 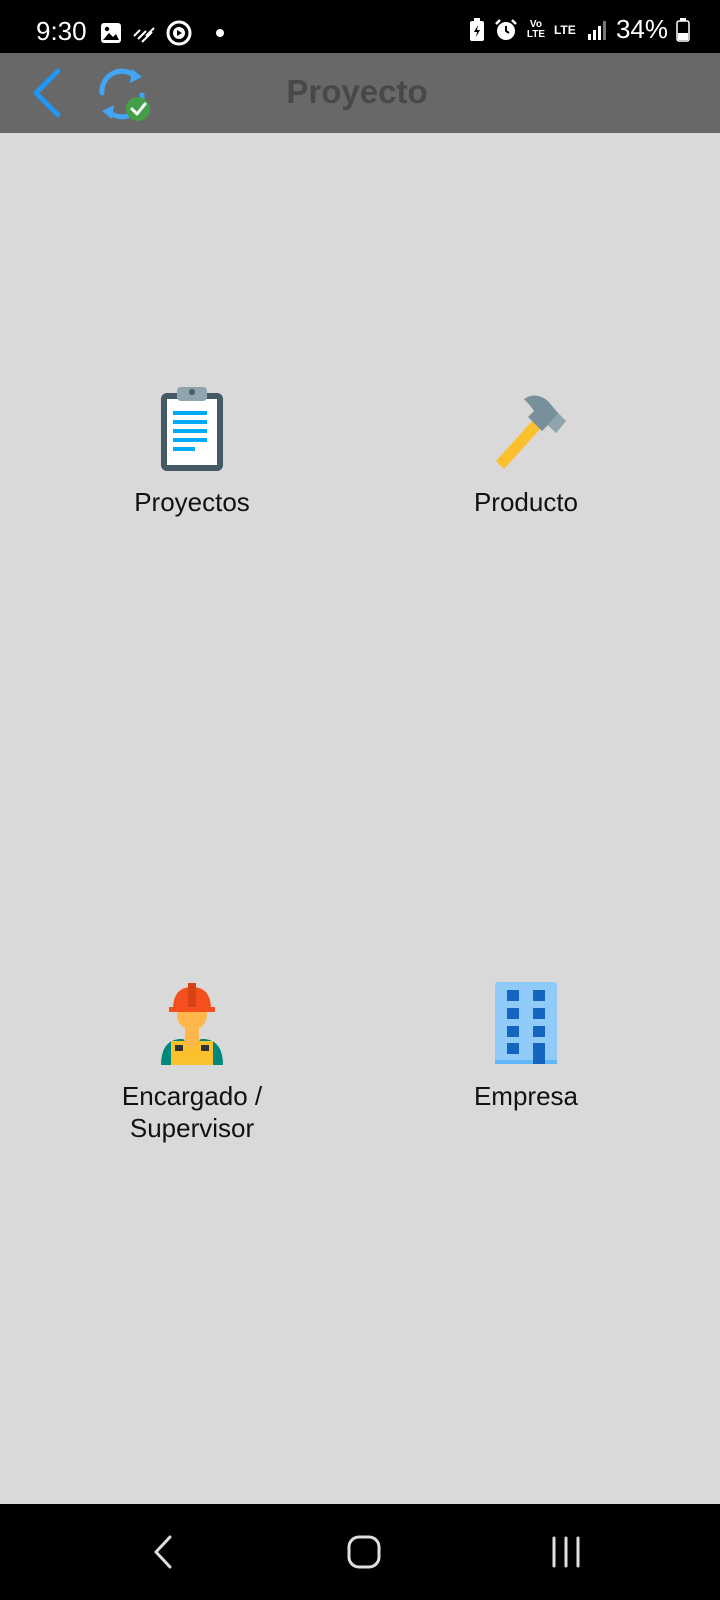 What do you see at coordinates (192, 429) in the screenshot?
I see `clipboard-icon` at bounding box center [192, 429].